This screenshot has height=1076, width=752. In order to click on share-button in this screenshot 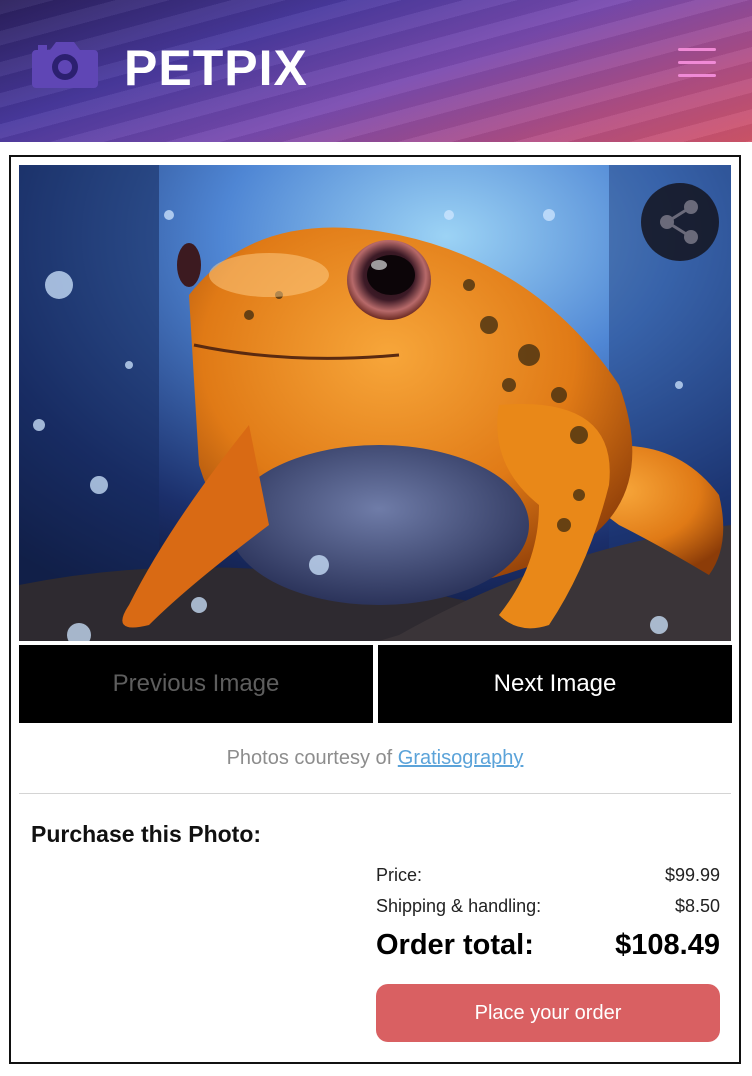, I will do `click(680, 222)`.